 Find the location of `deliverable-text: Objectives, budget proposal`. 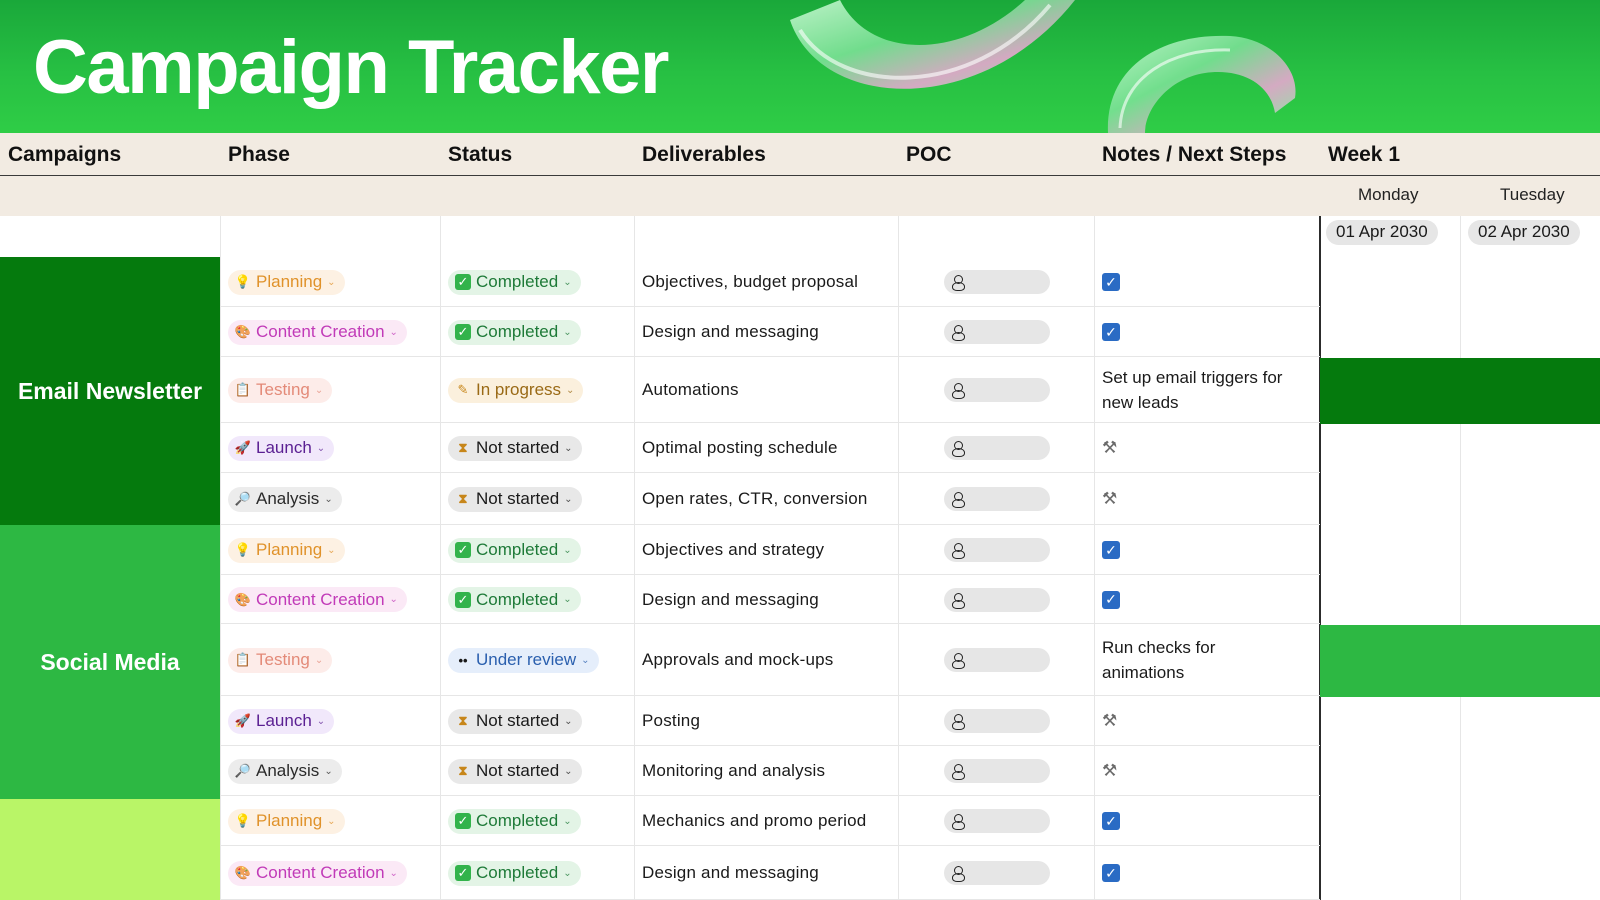

deliverable-text: Objectives, budget proposal is located at coordinates (750, 281).